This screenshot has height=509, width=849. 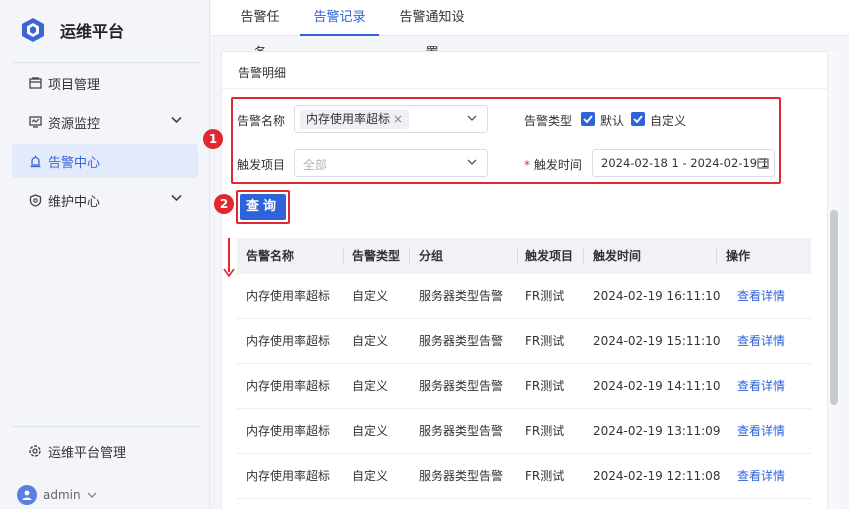 What do you see at coordinates (262, 73) in the screenshot?
I see `card-title: 告警明细` at bounding box center [262, 73].